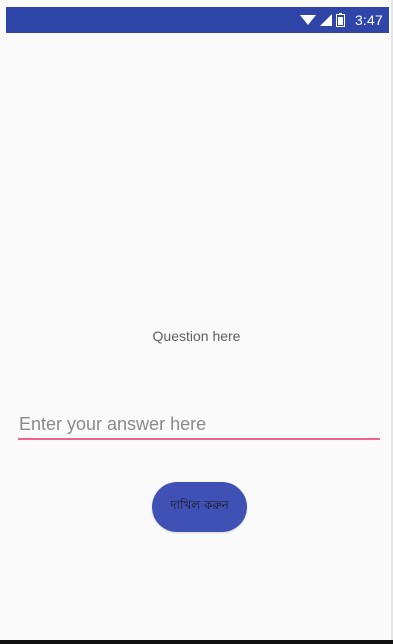  I want to click on answer-input, so click(199, 424).